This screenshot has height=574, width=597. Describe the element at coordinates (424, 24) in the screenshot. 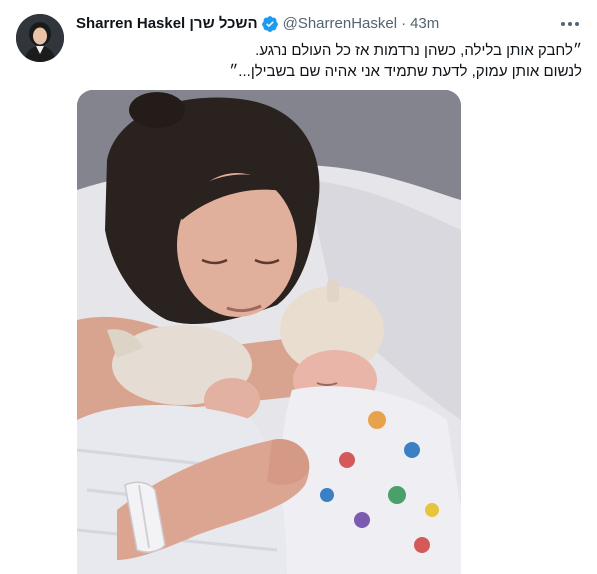

I see `tweet-timestamp: 43m` at that location.